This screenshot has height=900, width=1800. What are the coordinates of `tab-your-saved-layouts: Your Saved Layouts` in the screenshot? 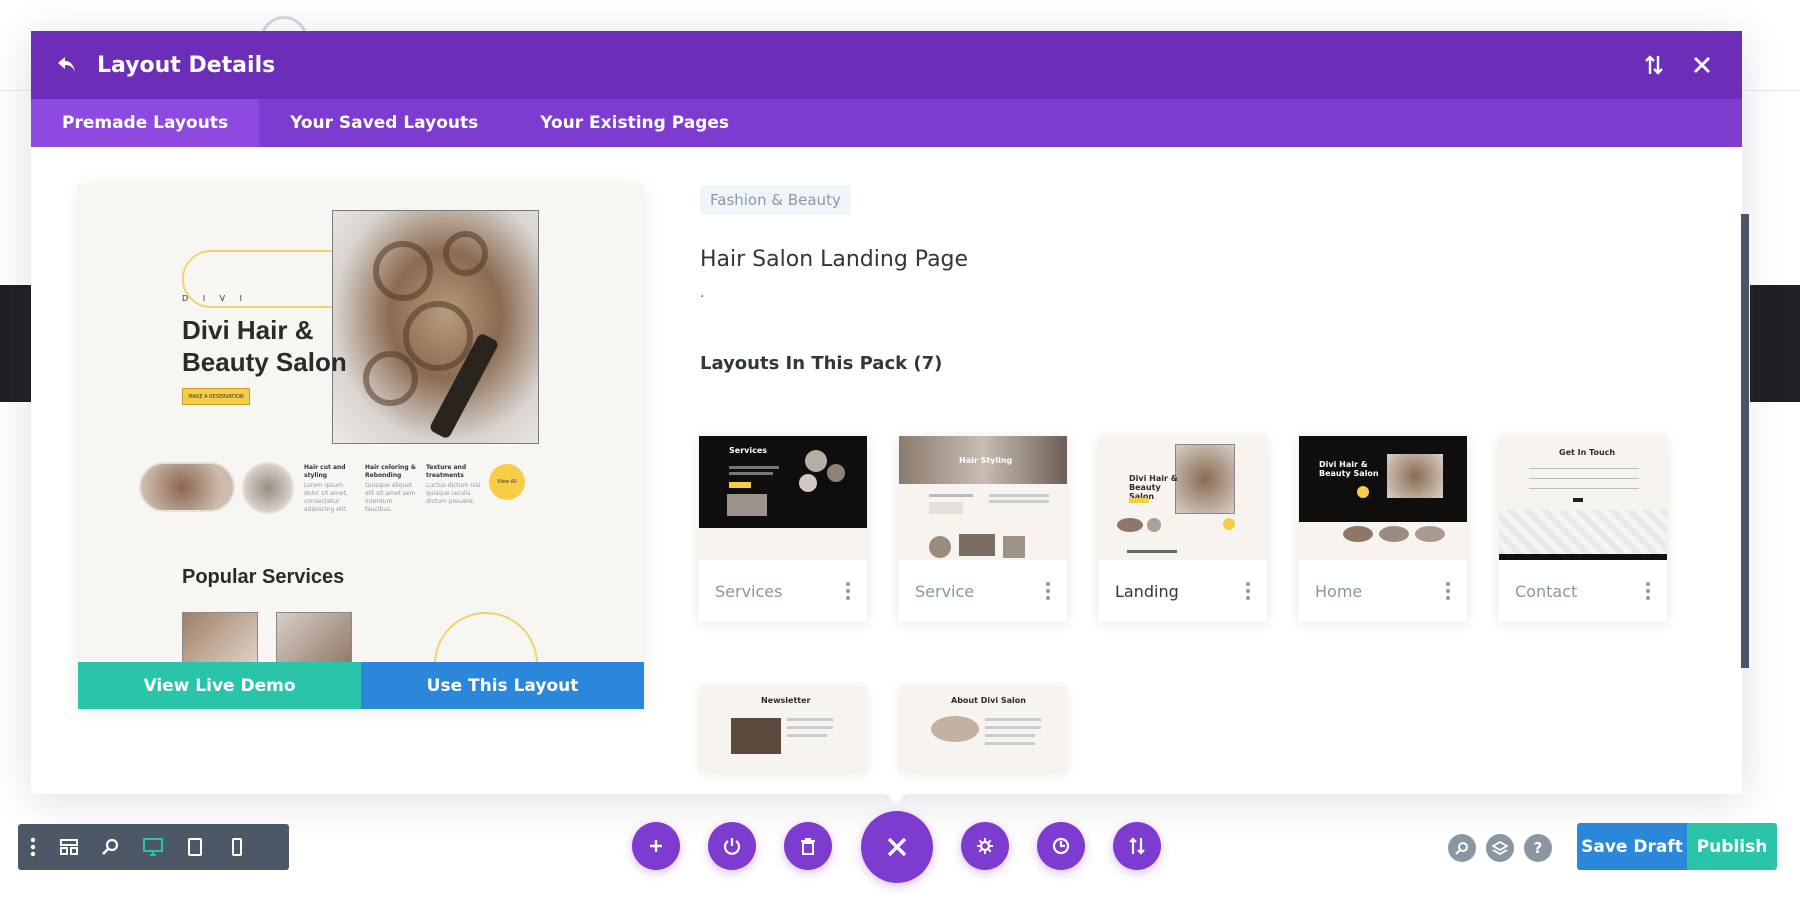 It's located at (384, 123).